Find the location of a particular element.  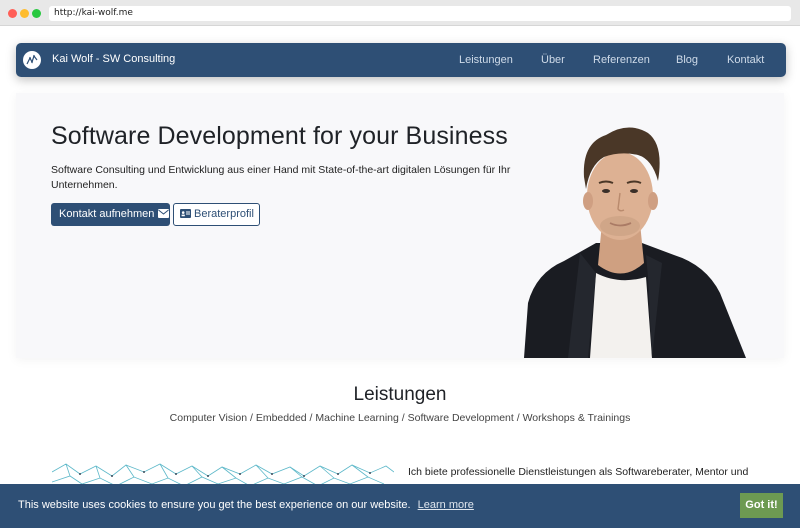

contact-button-label: Kontakt aufnehmen is located at coordinates (107, 214).